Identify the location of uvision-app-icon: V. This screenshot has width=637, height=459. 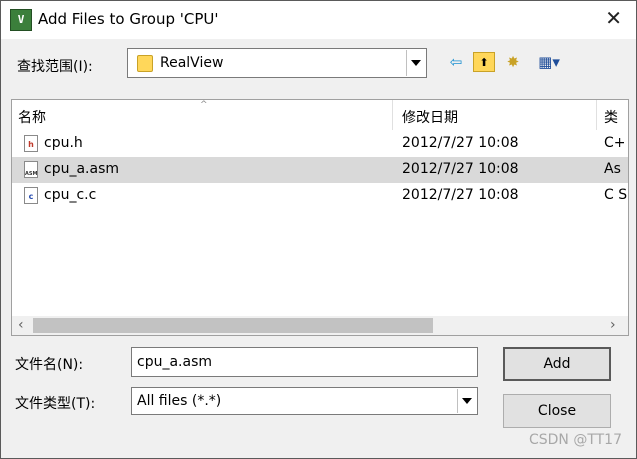
(21, 20).